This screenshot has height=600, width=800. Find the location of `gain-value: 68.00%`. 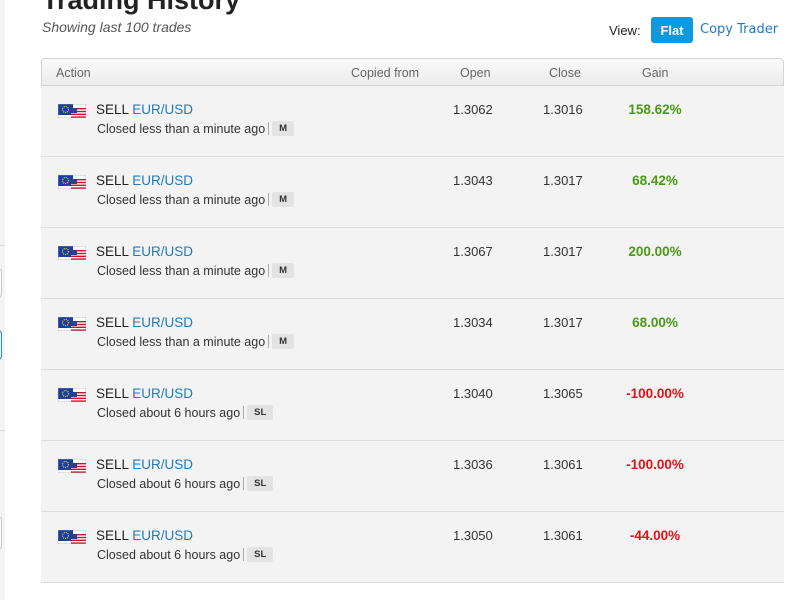

gain-value: 68.00% is located at coordinates (655, 322).